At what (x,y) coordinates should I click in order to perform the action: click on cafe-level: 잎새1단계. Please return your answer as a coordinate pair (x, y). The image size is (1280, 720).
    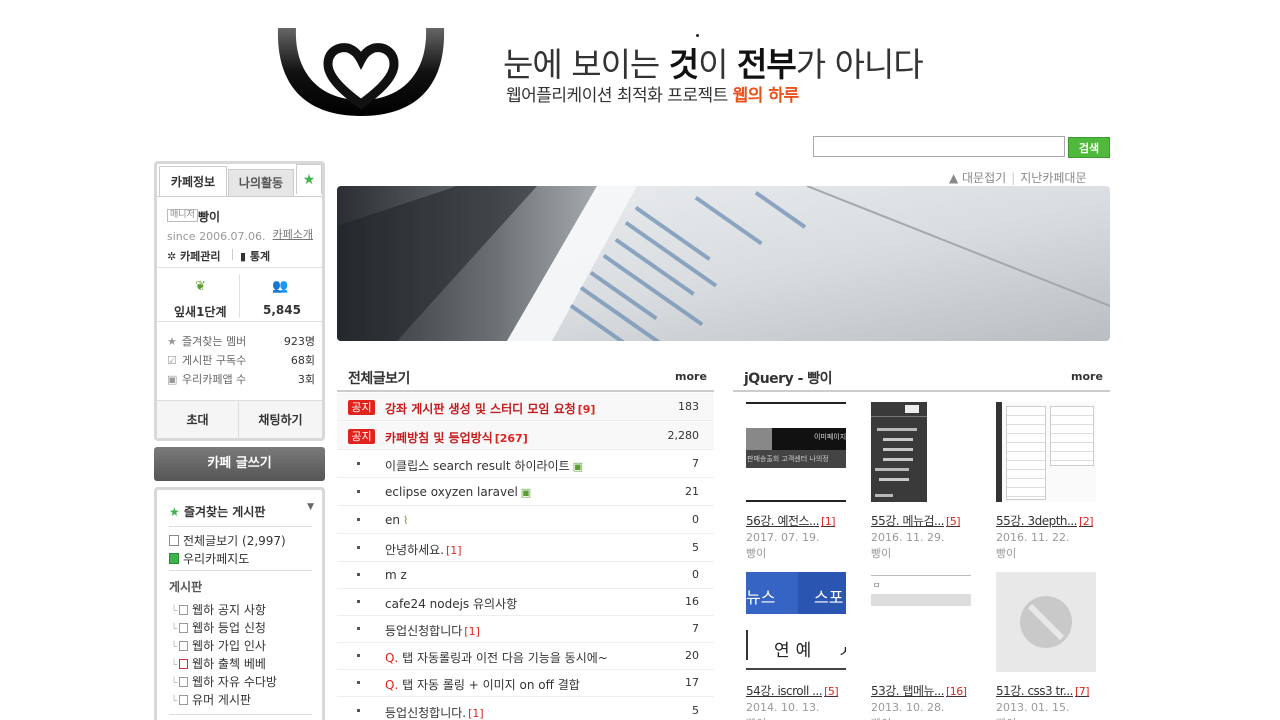
    Looking at the image, I should click on (200, 311).